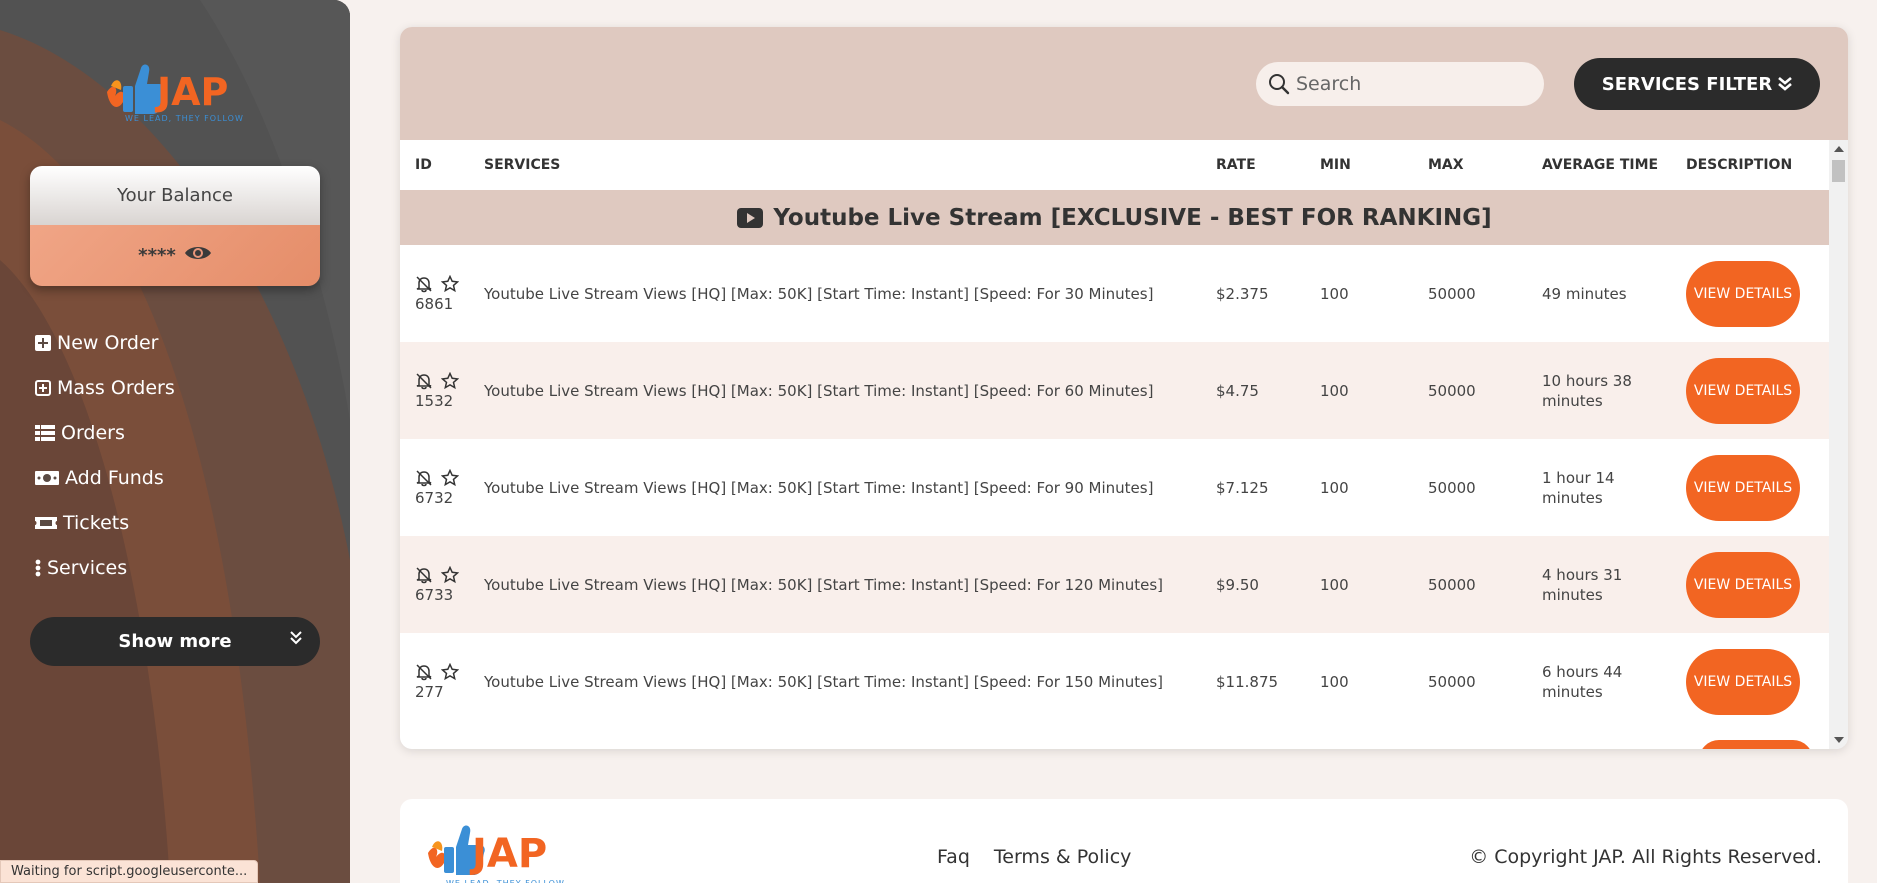 Image resolution: width=1877 pixels, height=883 pixels. I want to click on show-more-label: Show more, so click(175, 641).